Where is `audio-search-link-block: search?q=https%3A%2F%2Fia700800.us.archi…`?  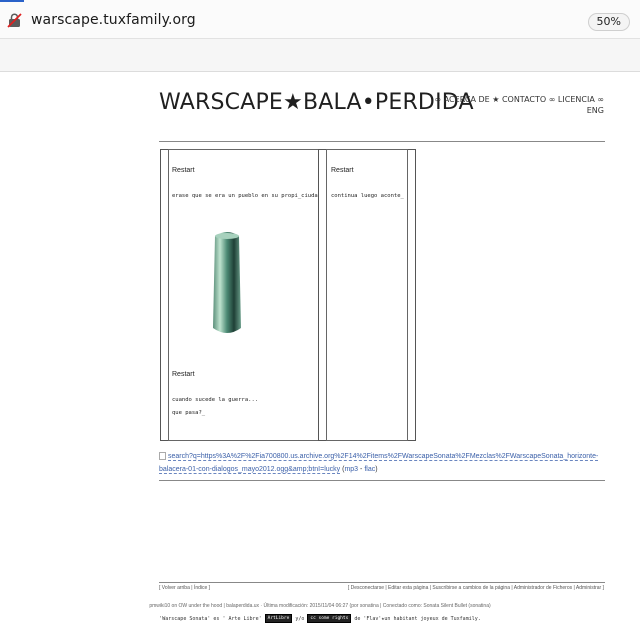
audio-search-link-block: search?q=https%3A%2F%2Fia700800.us.archi… is located at coordinates (382, 463).